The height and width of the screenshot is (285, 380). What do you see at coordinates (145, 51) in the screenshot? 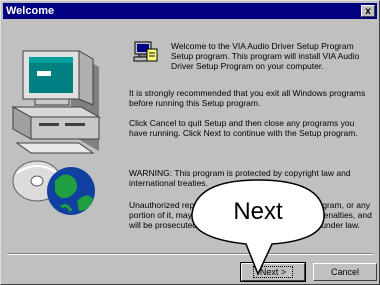
I see `setup-icon` at bounding box center [145, 51].